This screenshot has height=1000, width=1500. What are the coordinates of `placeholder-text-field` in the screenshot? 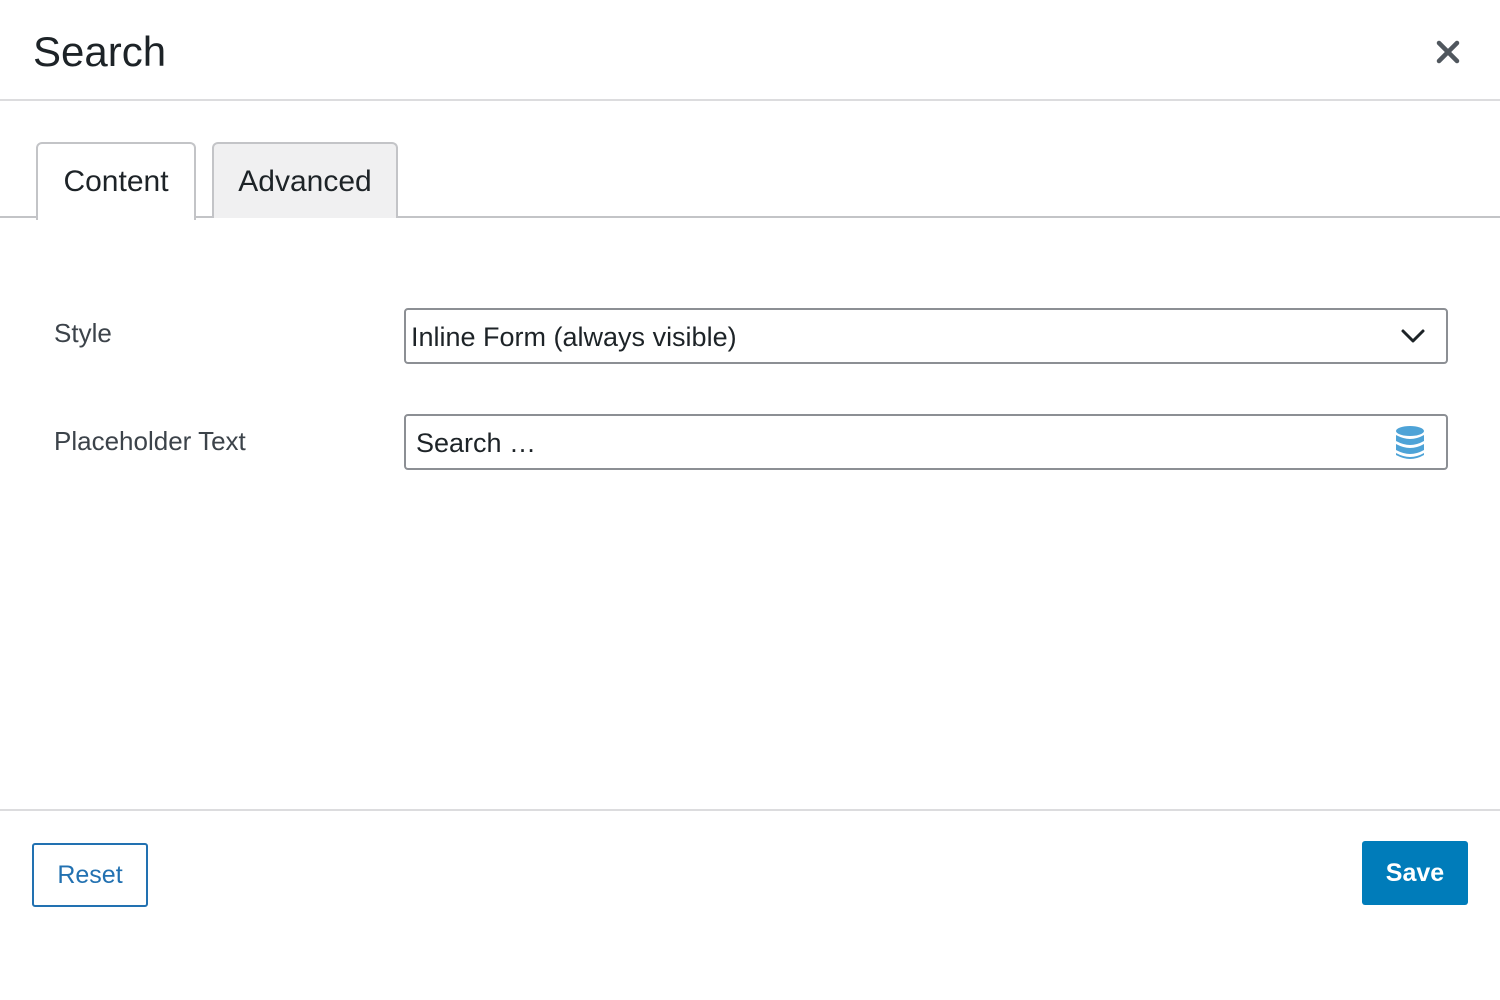 It's located at (926, 442).